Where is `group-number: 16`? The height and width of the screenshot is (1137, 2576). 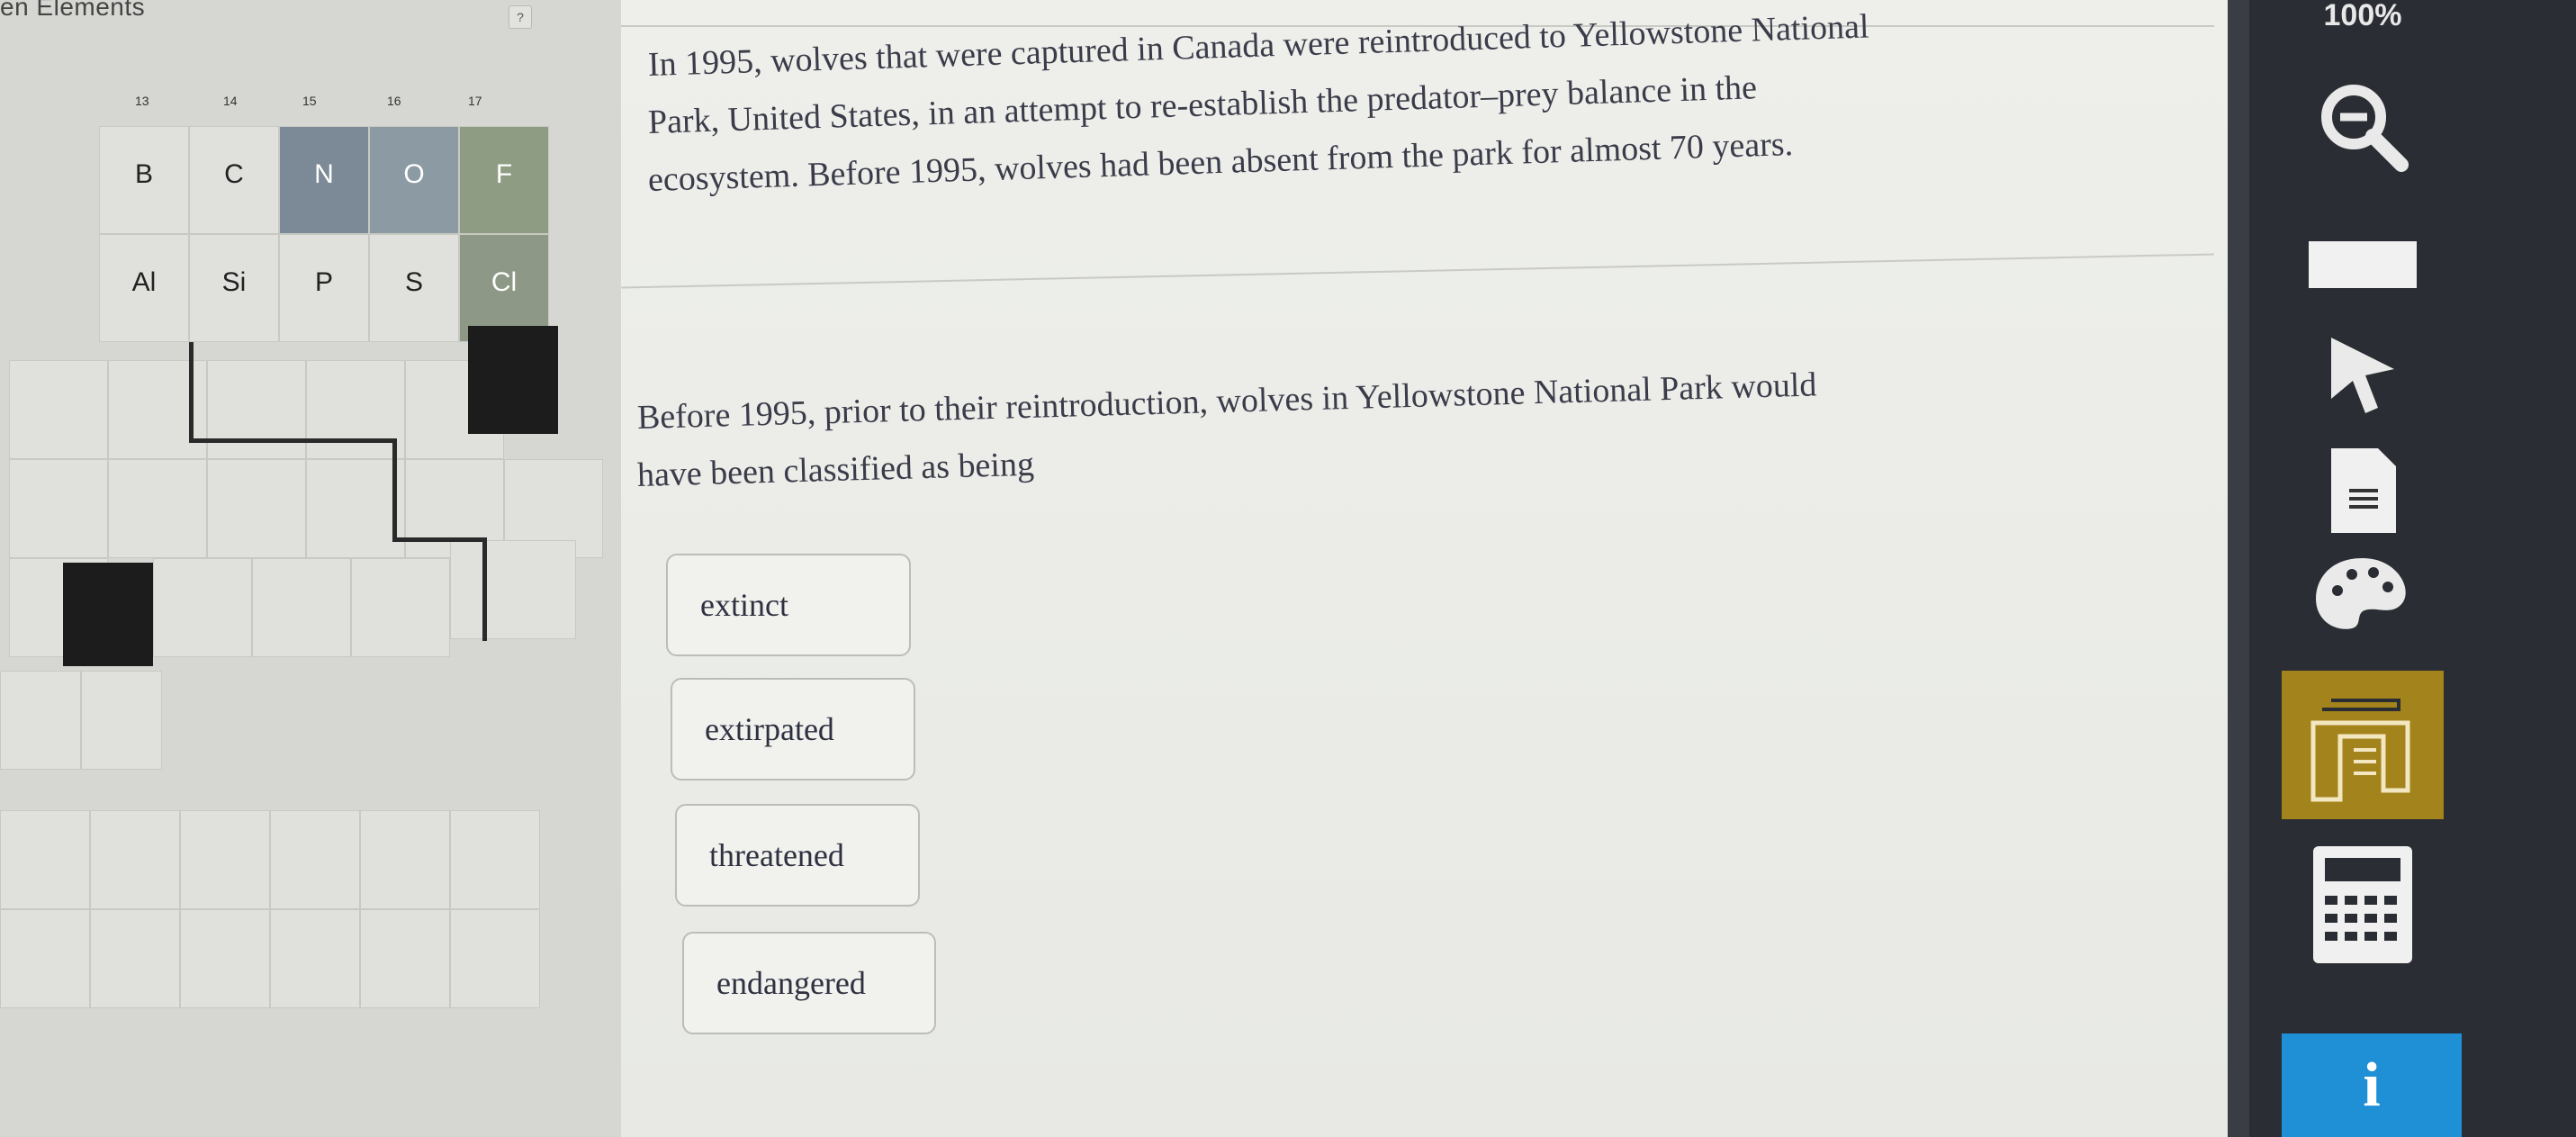
group-number: 16 is located at coordinates (394, 101).